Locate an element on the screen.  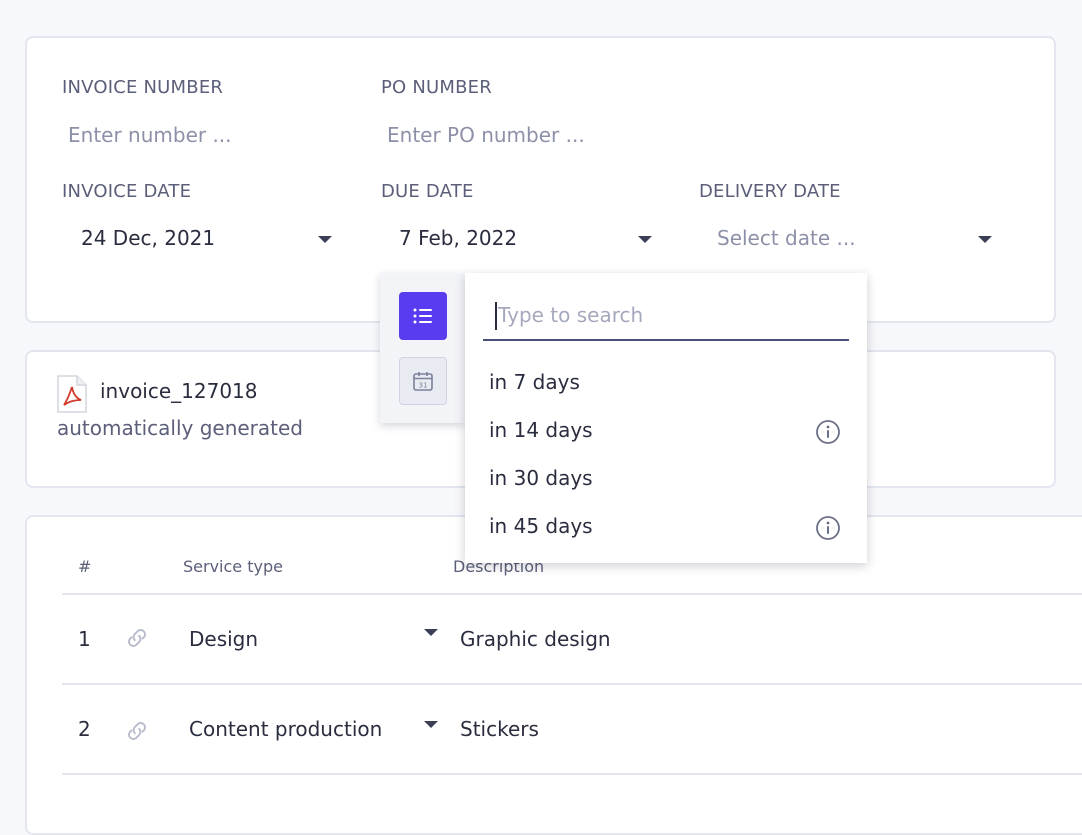
po-number-label: PO NUMBER is located at coordinates (436, 87).